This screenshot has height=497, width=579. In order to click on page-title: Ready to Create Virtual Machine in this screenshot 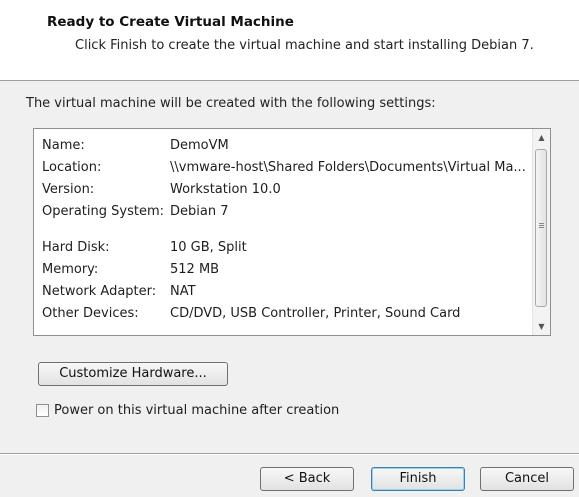, I will do `click(170, 22)`.